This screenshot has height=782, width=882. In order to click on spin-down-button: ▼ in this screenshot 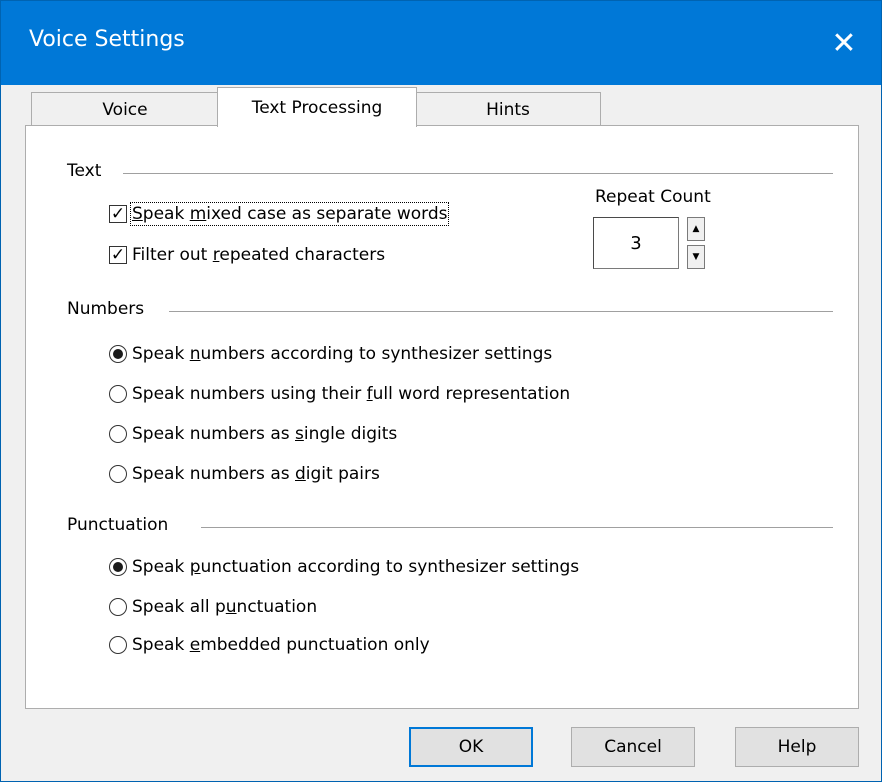, I will do `click(696, 257)`.